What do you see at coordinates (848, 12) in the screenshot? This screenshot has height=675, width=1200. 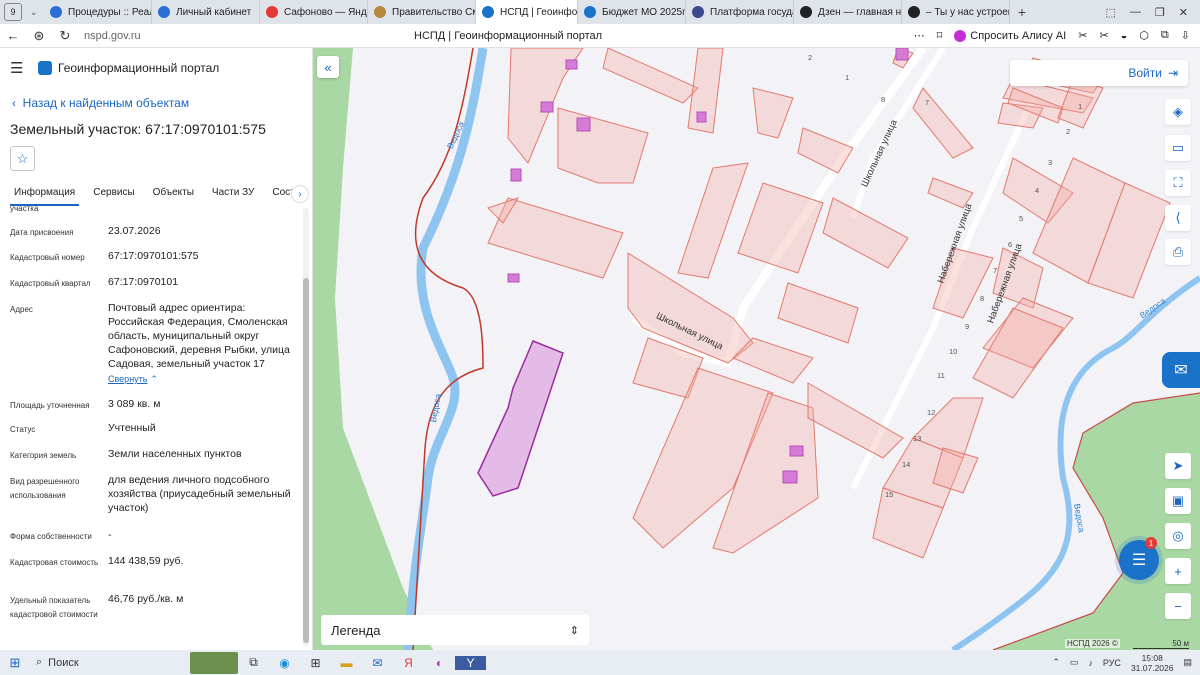 I see `browser-tab: Дзен — главная нов` at bounding box center [848, 12].